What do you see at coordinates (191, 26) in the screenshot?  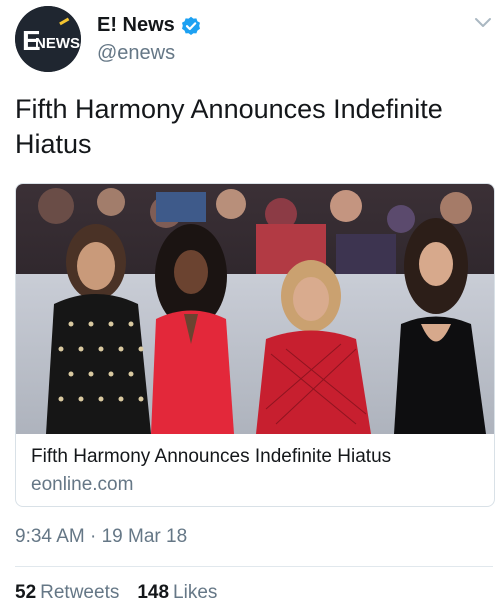 I see `verified-badge-icon` at bounding box center [191, 26].